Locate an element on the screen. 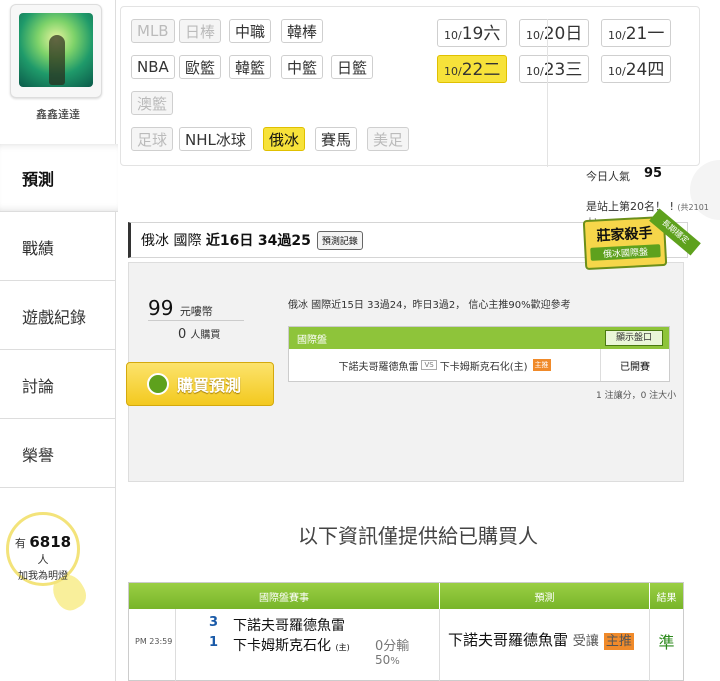 The image size is (720, 681). username: 鑫鑫達達 is located at coordinates (58, 114).